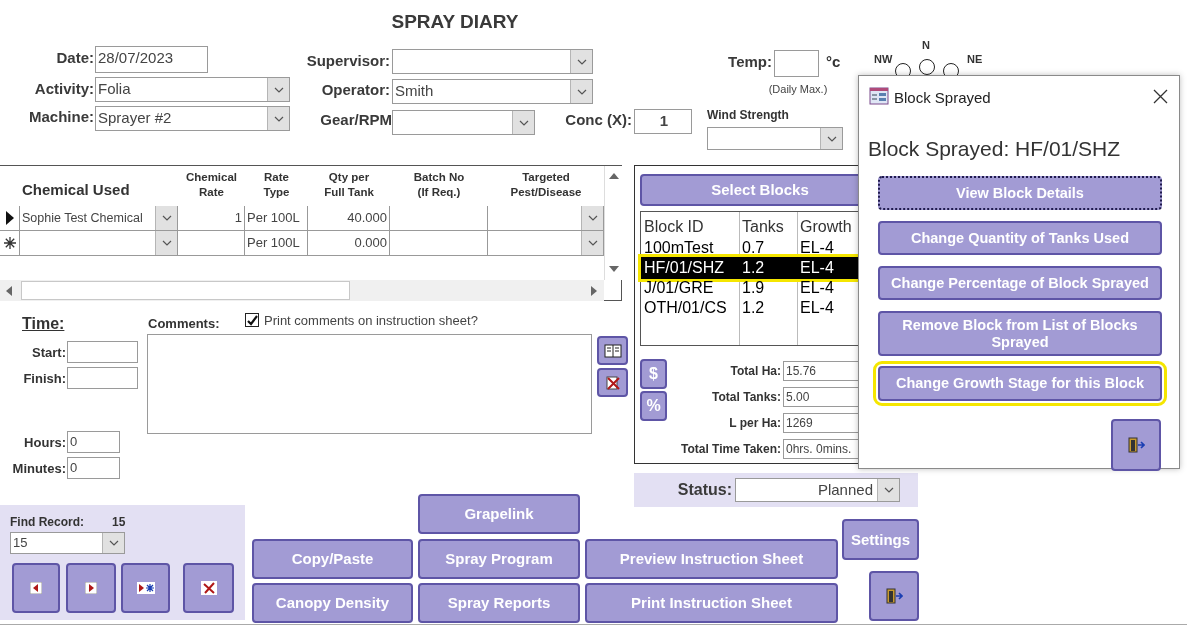 Image resolution: width=1187 pixels, height=628 pixels. What do you see at coordinates (355, 120) in the screenshot?
I see `field-label: Gear/RPM` at bounding box center [355, 120].